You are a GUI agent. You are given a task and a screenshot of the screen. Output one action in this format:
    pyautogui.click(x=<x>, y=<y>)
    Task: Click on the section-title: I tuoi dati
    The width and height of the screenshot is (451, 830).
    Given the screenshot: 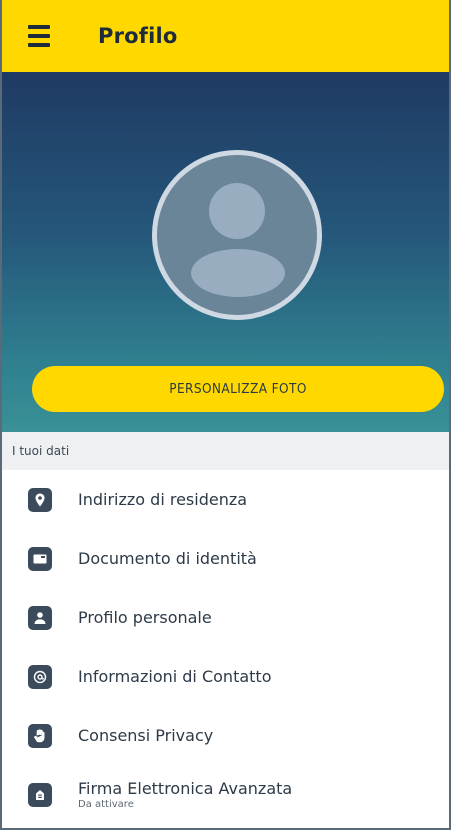 What is the action you would take?
    pyautogui.click(x=41, y=451)
    